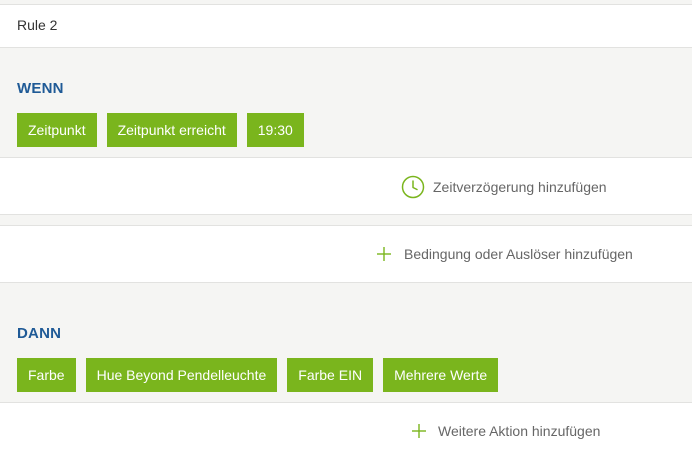 The width and height of the screenshot is (692, 459). What do you see at coordinates (441, 375) in the screenshot?
I see `then-chip-values: Mehrere Werte` at bounding box center [441, 375].